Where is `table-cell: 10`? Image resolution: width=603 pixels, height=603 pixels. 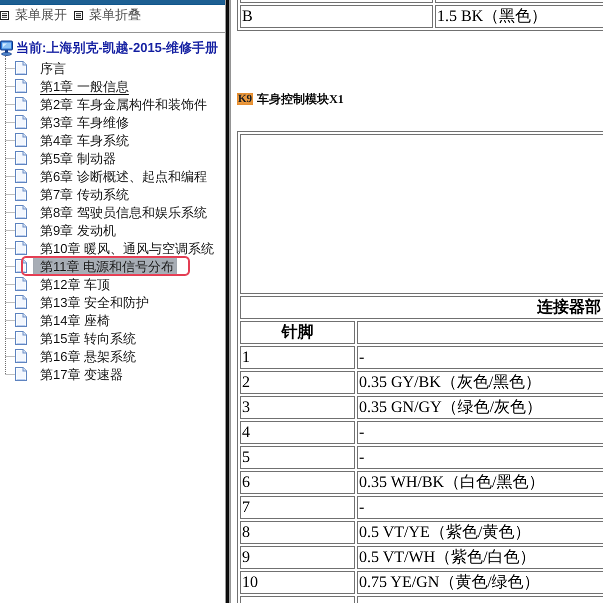
table-cell: 10 is located at coordinates (297, 582).